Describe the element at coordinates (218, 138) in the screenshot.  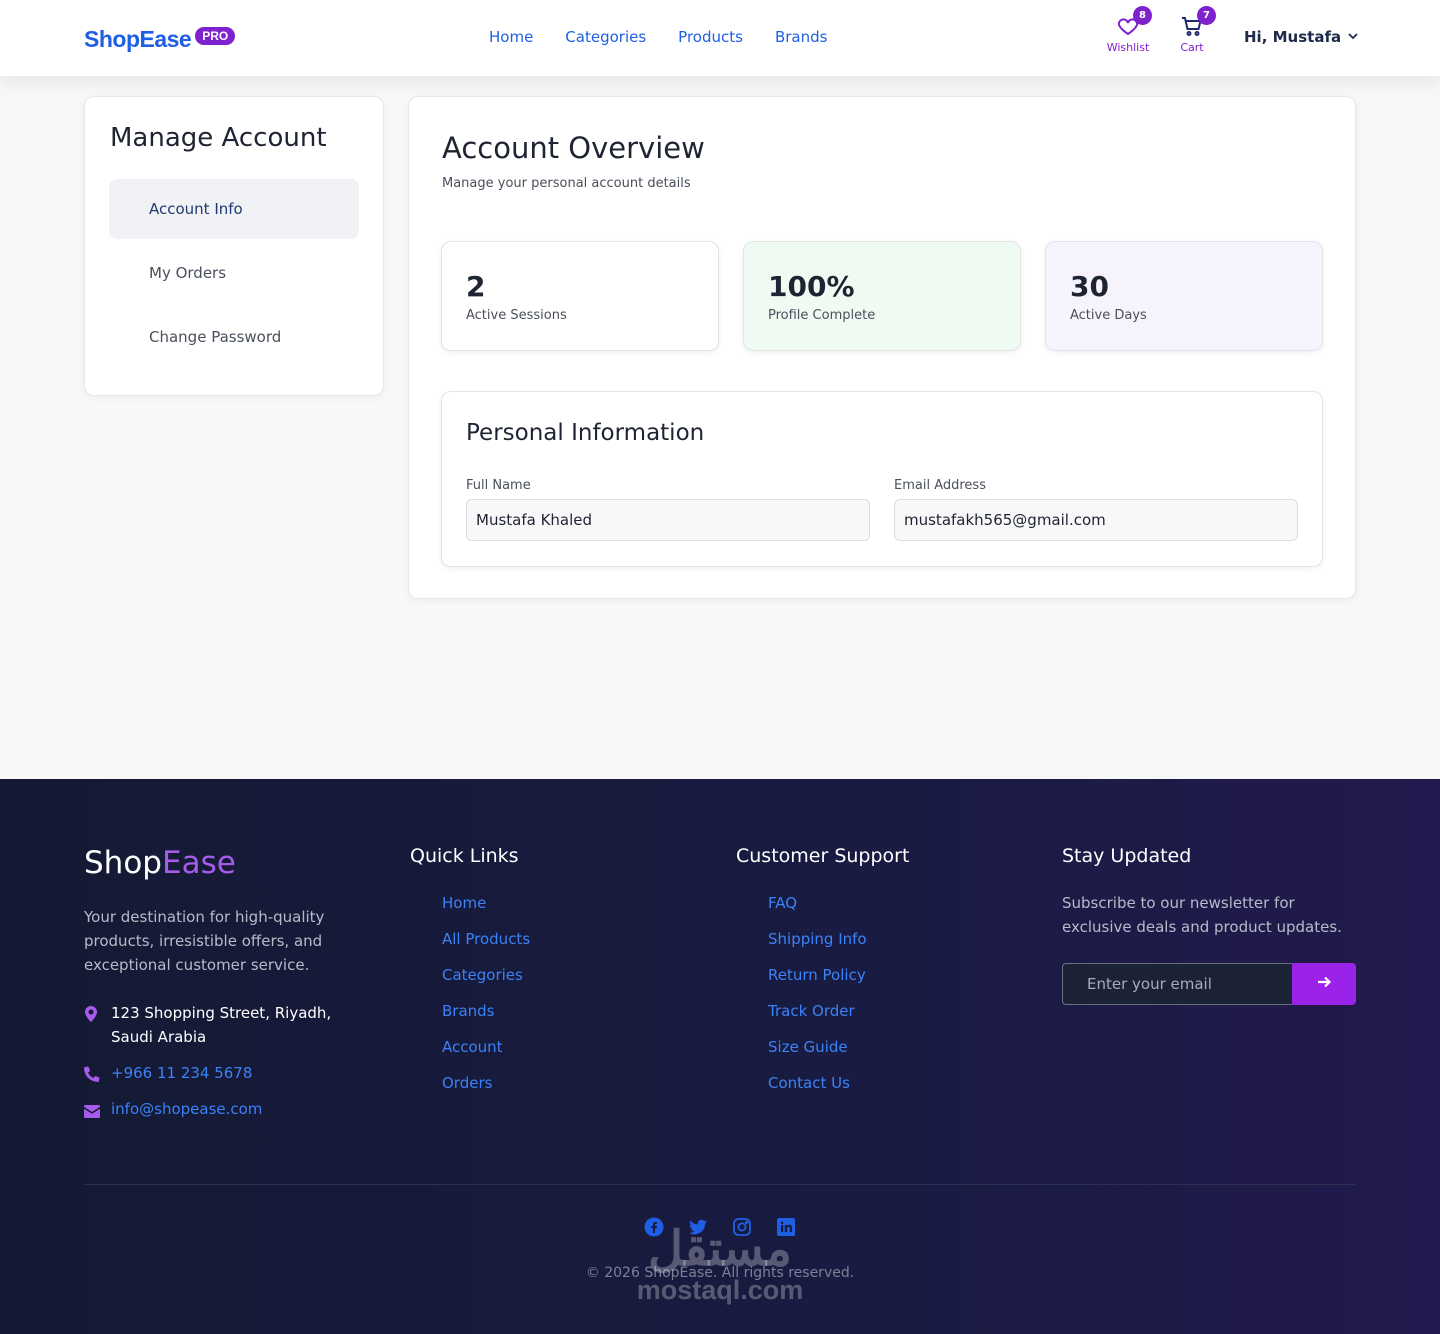
I see `sidebar-title: Manage Account` at that location.